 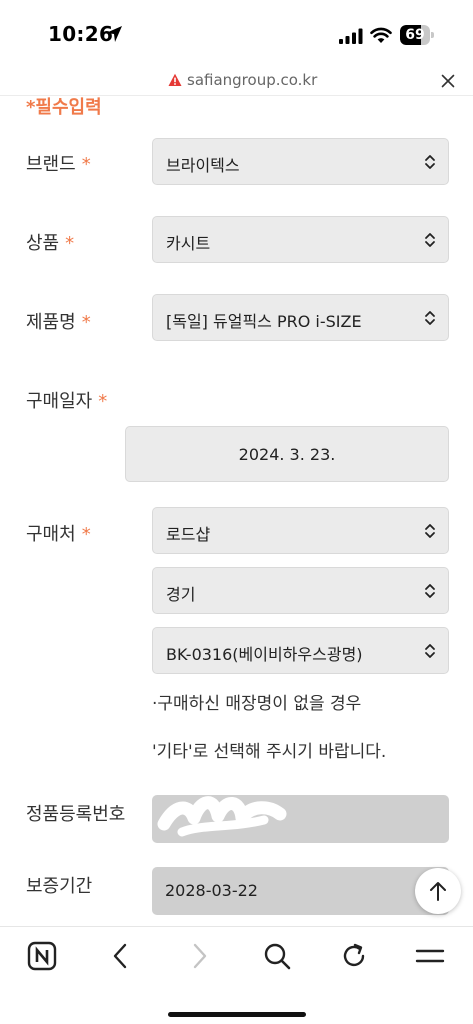 I want to click on redaction-scribble, so click(x=222, y=816).